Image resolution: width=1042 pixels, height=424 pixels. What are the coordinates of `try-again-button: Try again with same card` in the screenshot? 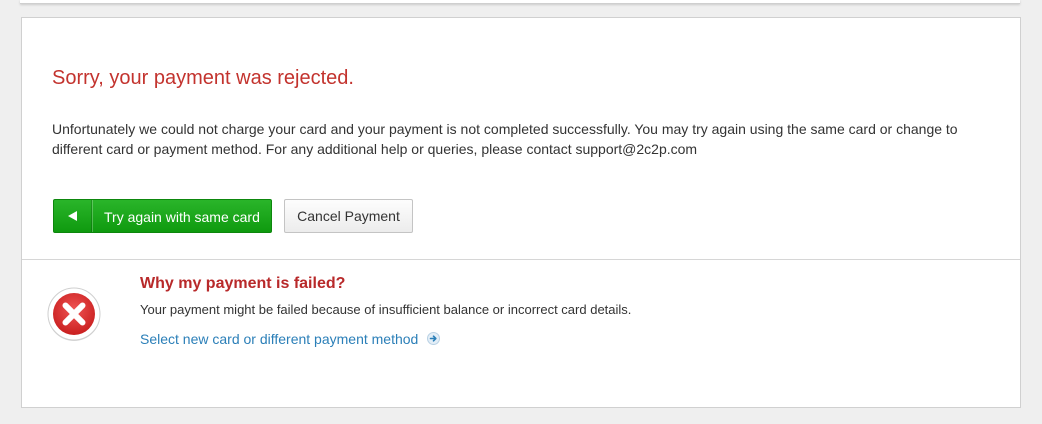 It's located at (162, 216).